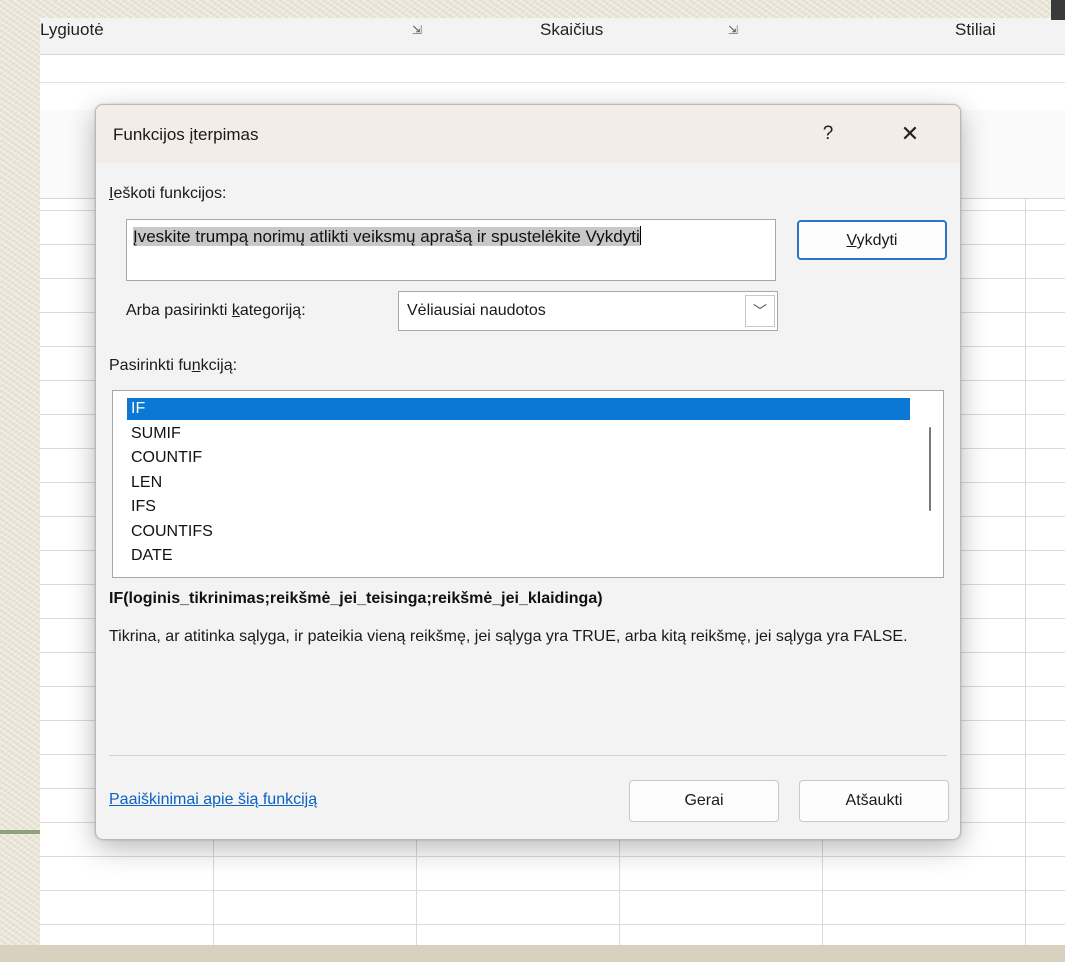 The image size is (1065, 962). I want to click on category-label: Arba pasirinkti kategoriją:, so click(216, 310).